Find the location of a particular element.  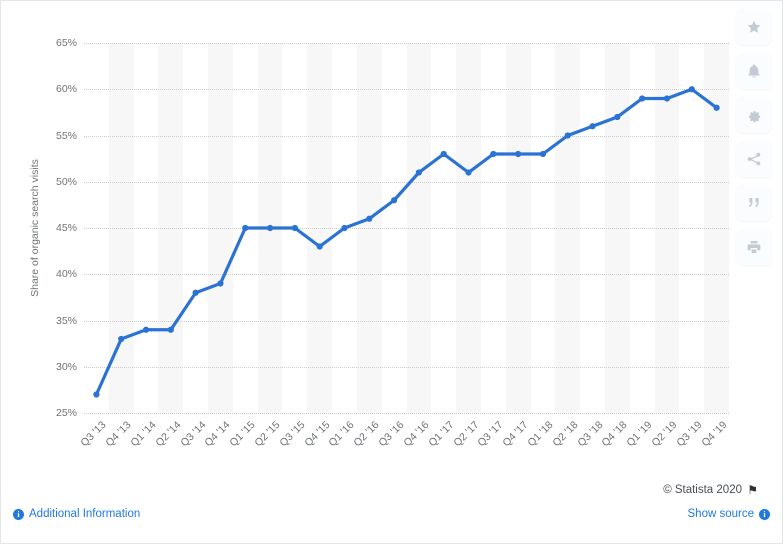

settings-gear-button is located at coordinates (754, 115).